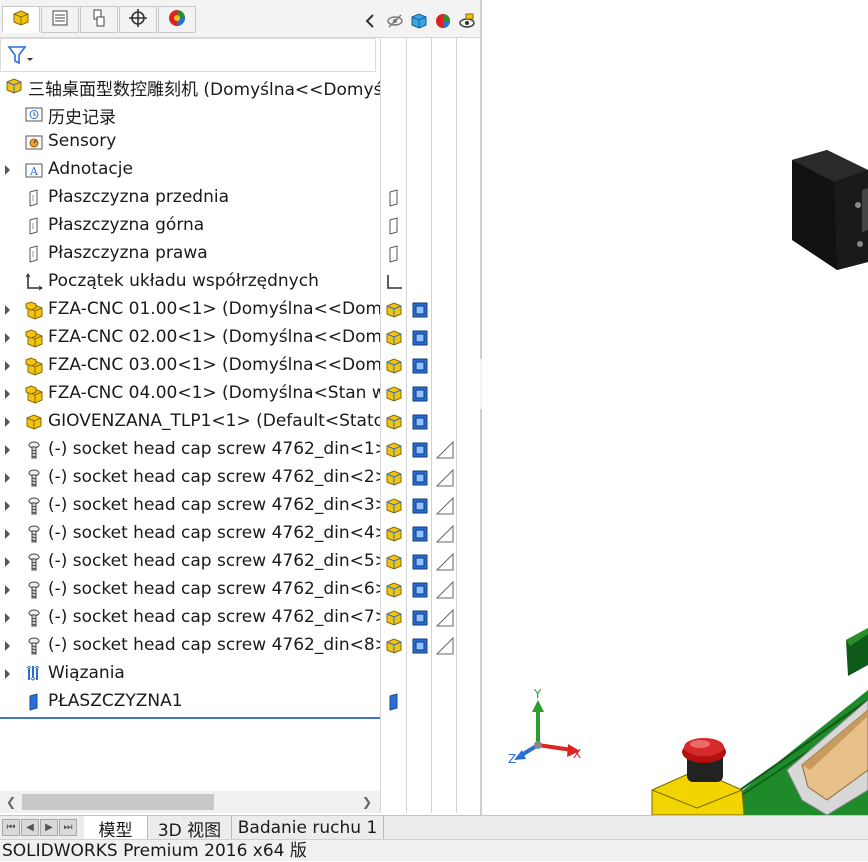 The image size is (868, 862). Describe the element at coordinates (118, 802) in the screenshot. I see `scrollbar-thumb` at that location.